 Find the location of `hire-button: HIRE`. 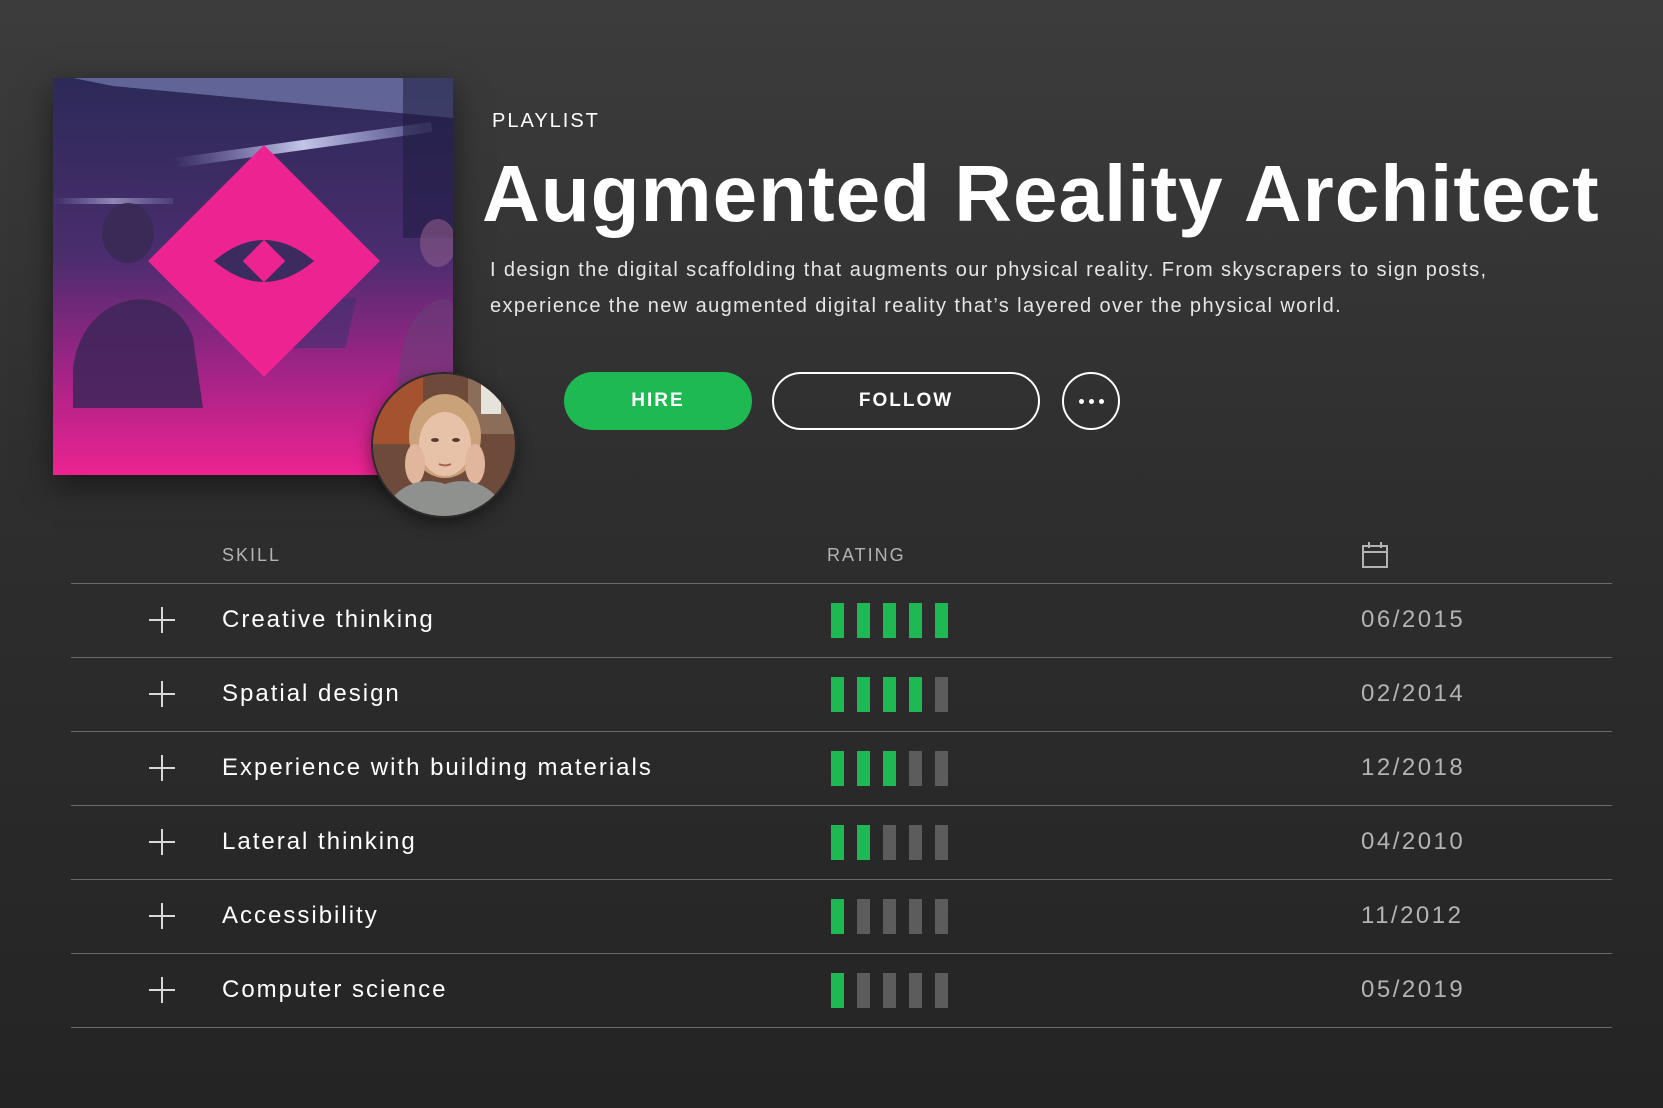

hire-button: HIRE is located at coordinates (658, 401).